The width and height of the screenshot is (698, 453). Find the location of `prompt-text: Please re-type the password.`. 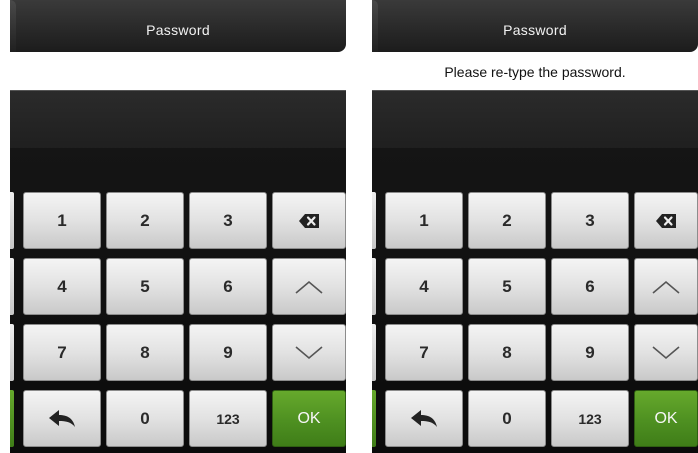

prompt-text: Please re-type the password. is located at coordinates (535, 71).